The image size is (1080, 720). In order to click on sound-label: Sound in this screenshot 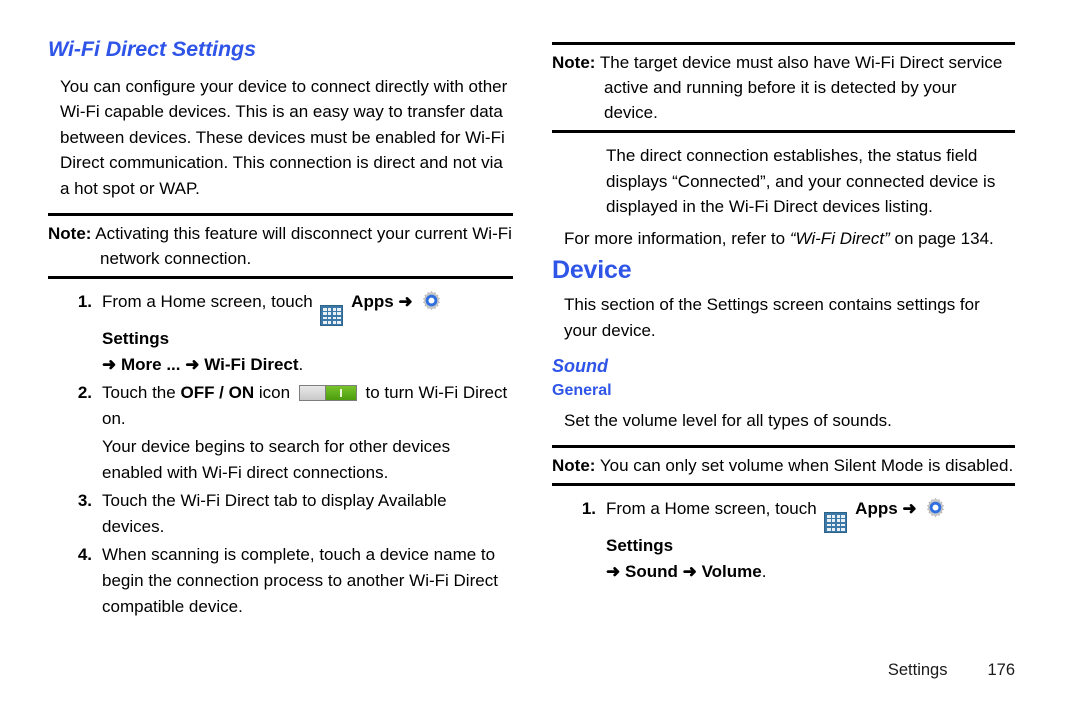, I will do `click(651, 572)`.